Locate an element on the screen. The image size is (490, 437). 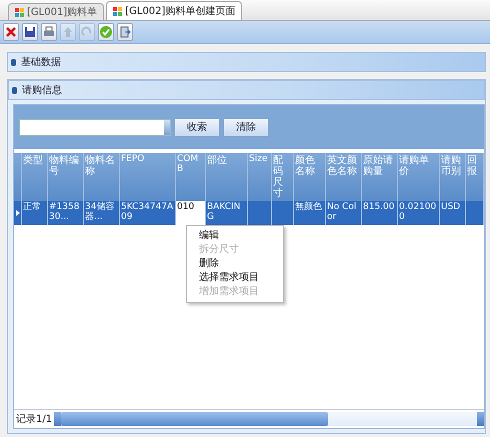
dropdown-field is located at coordinates (95, 127).